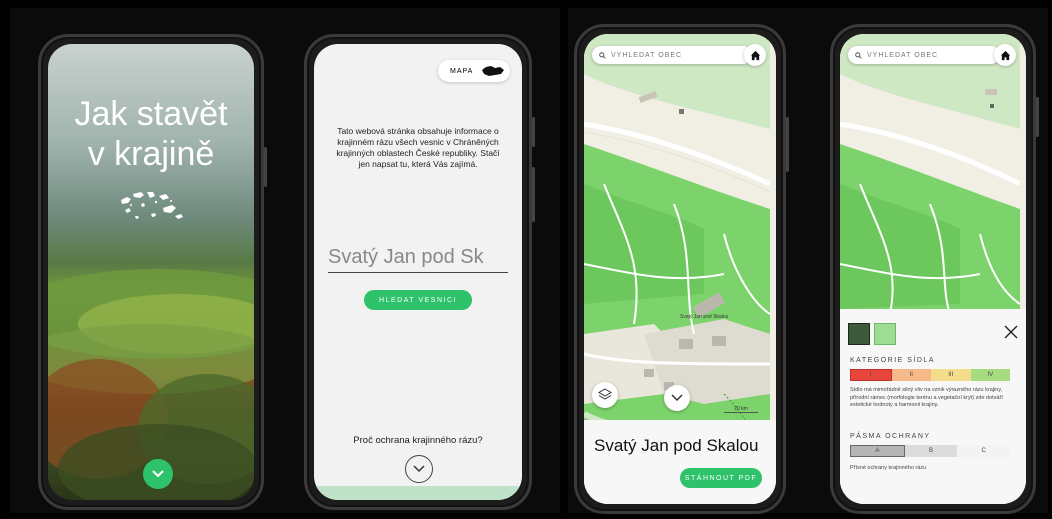  I want to click on why-protect-link: Proč ochrana krajinného rázu?, so click(418, 440).